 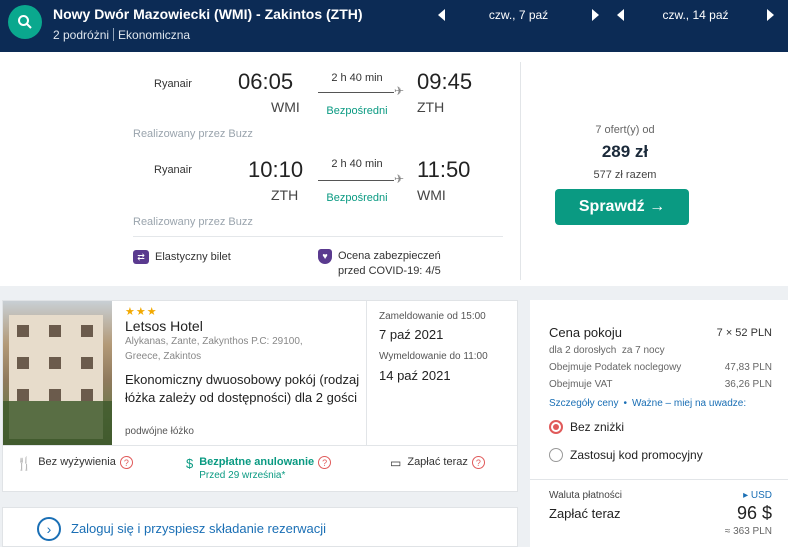 I want to click on currency-label: Waluta płatności, so click(x=585, y=495).